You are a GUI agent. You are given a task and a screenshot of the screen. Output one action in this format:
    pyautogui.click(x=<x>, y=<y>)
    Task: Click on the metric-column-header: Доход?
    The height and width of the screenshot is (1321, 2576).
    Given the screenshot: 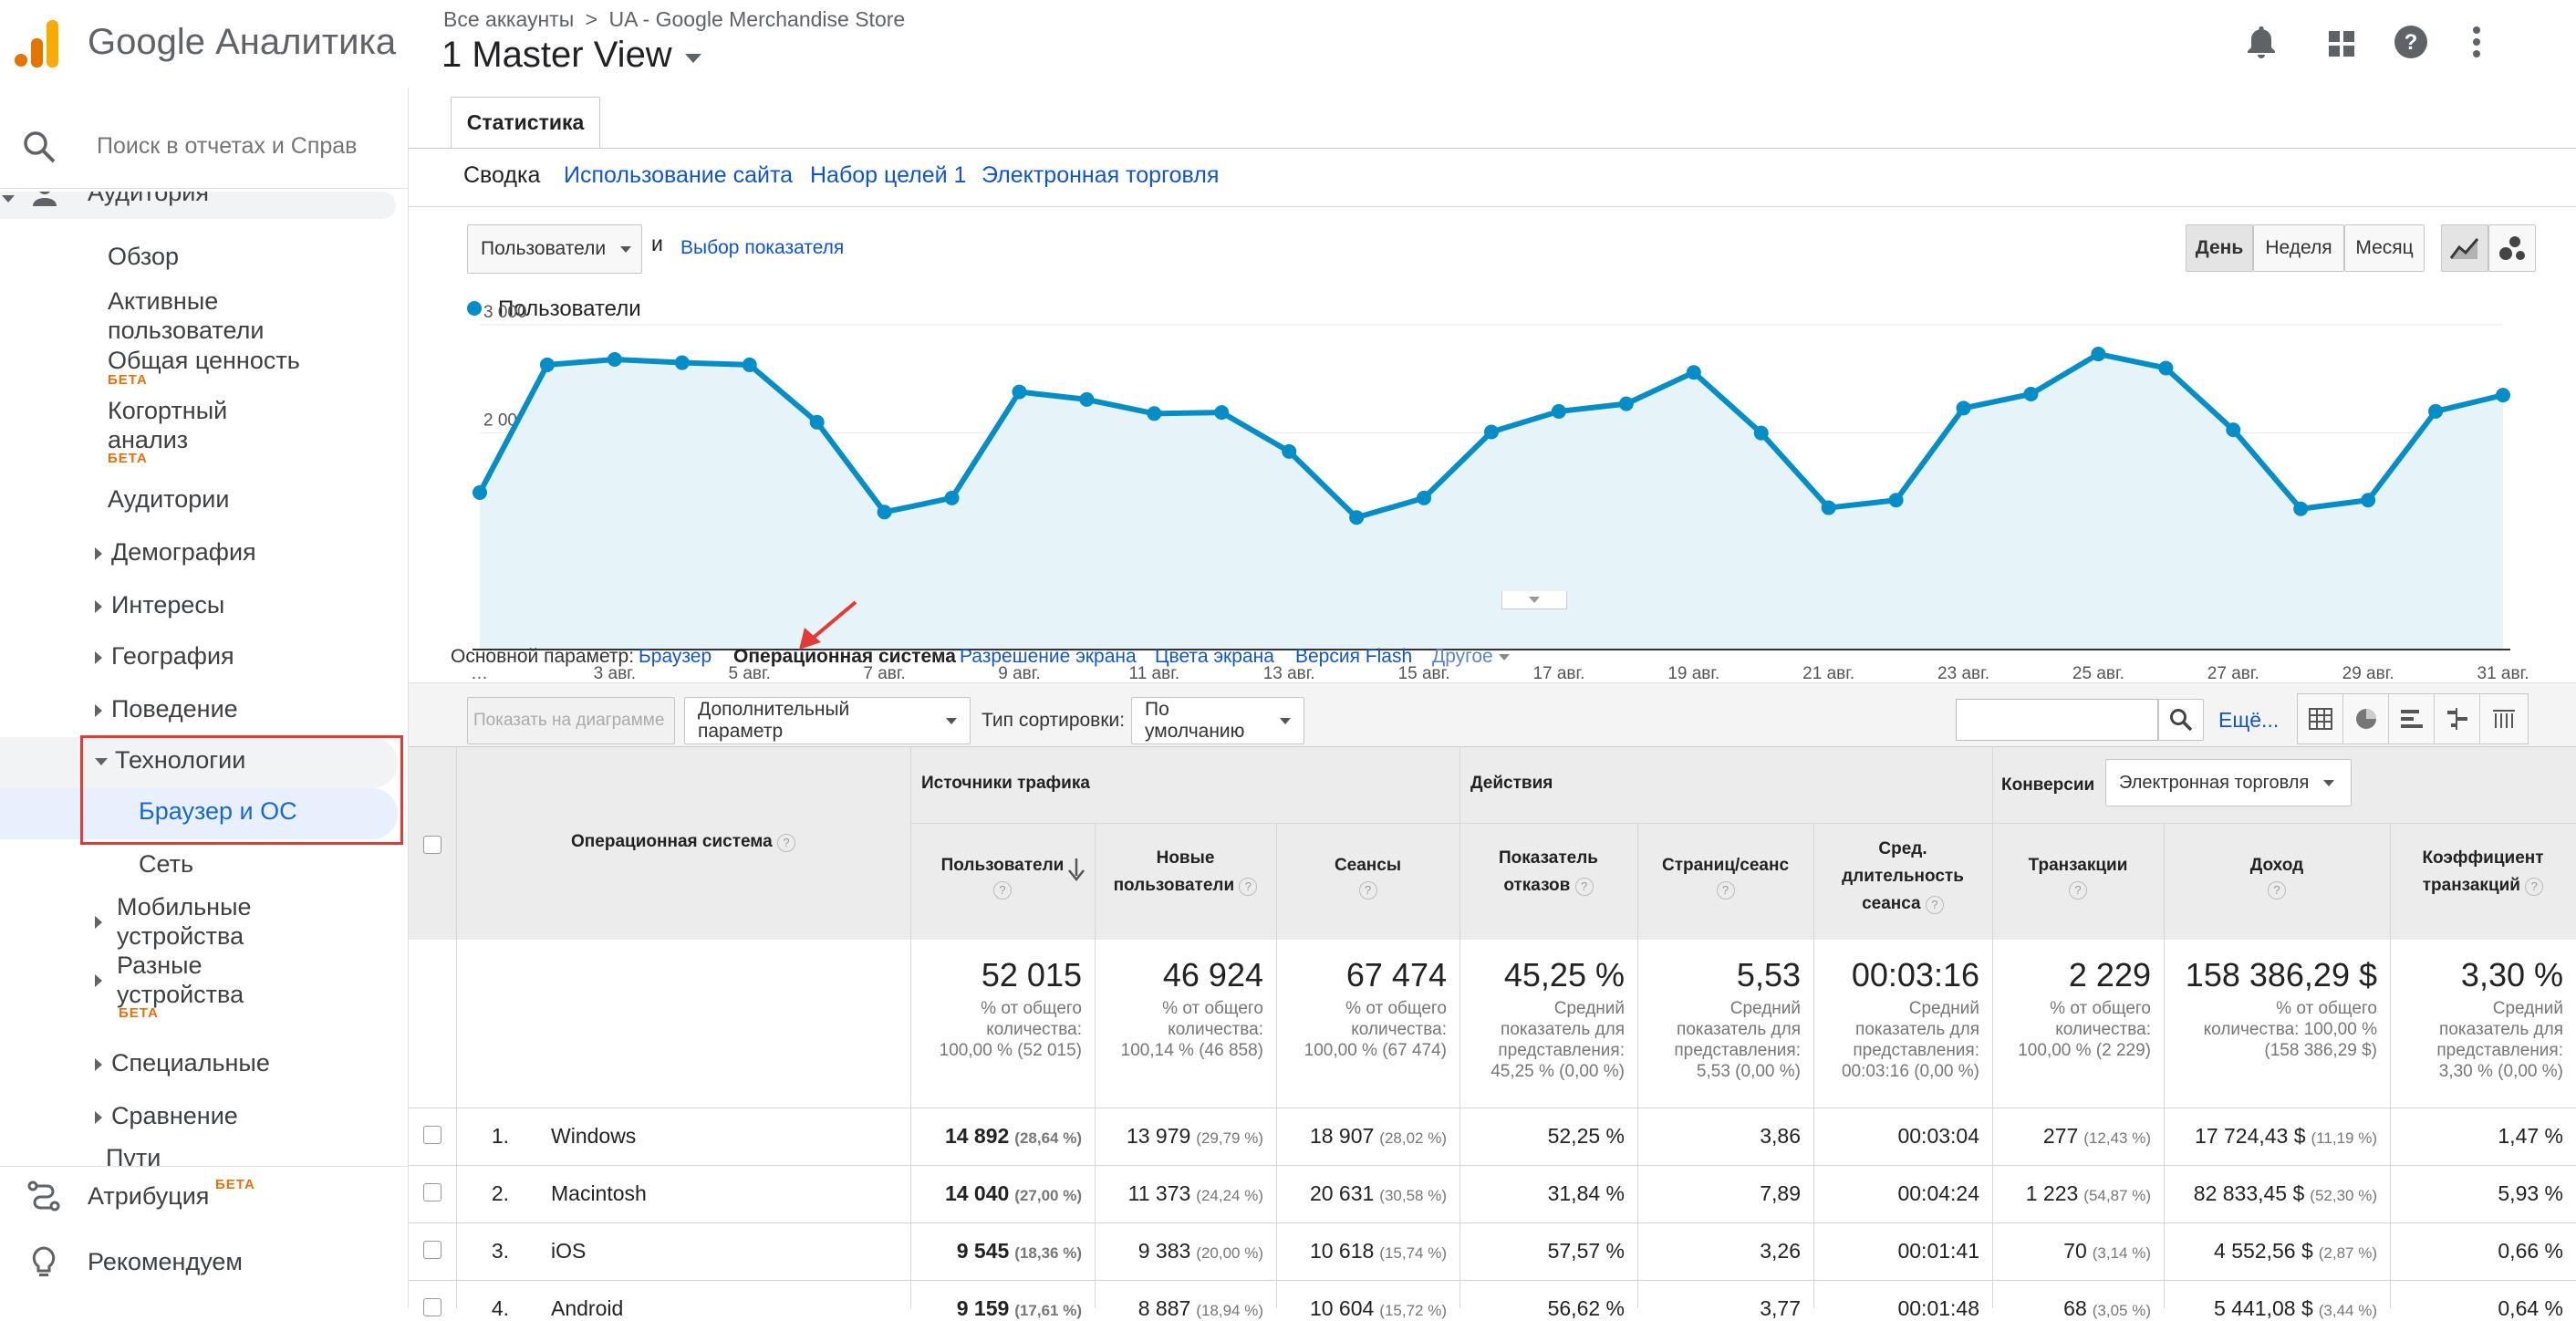 What is the action you would take?
    pyautogui.click(x=2277, y=876)
    